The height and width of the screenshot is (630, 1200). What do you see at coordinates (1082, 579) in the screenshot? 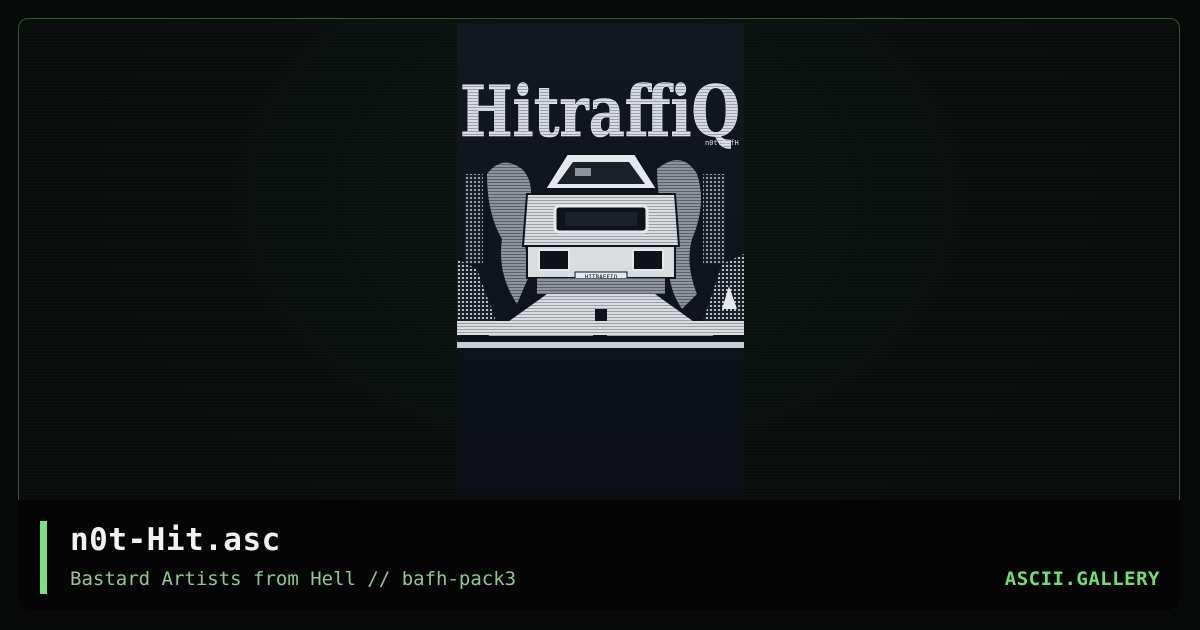
I see `site-brand: ASCII.GALLERY` at bounding box center [1082, 579].